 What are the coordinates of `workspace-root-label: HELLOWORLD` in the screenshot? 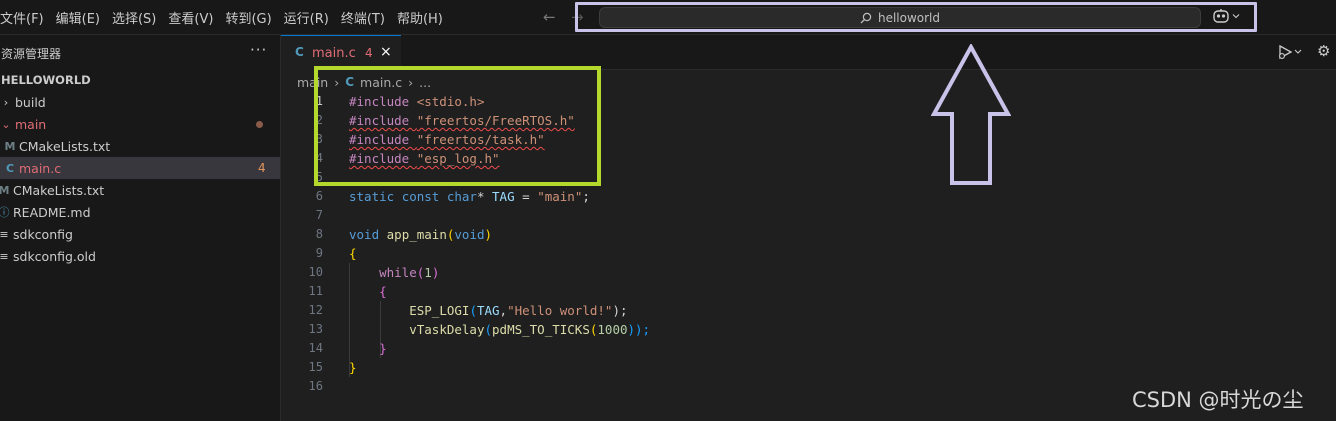 It's located at (46, 80).